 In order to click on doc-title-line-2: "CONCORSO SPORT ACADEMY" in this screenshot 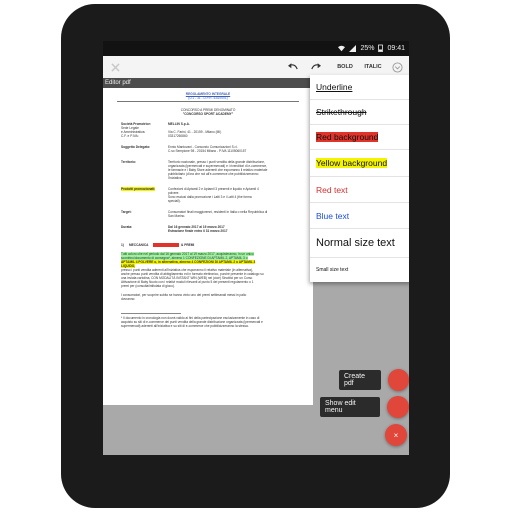, I will do `click(208, 114)`.